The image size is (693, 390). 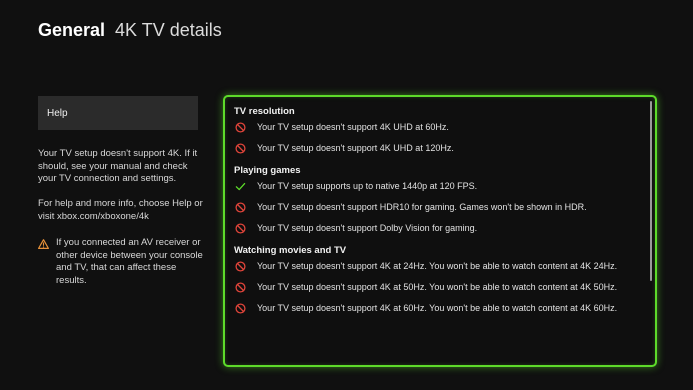 I want to click on checkmark-icon, so click(x=240, y=186).